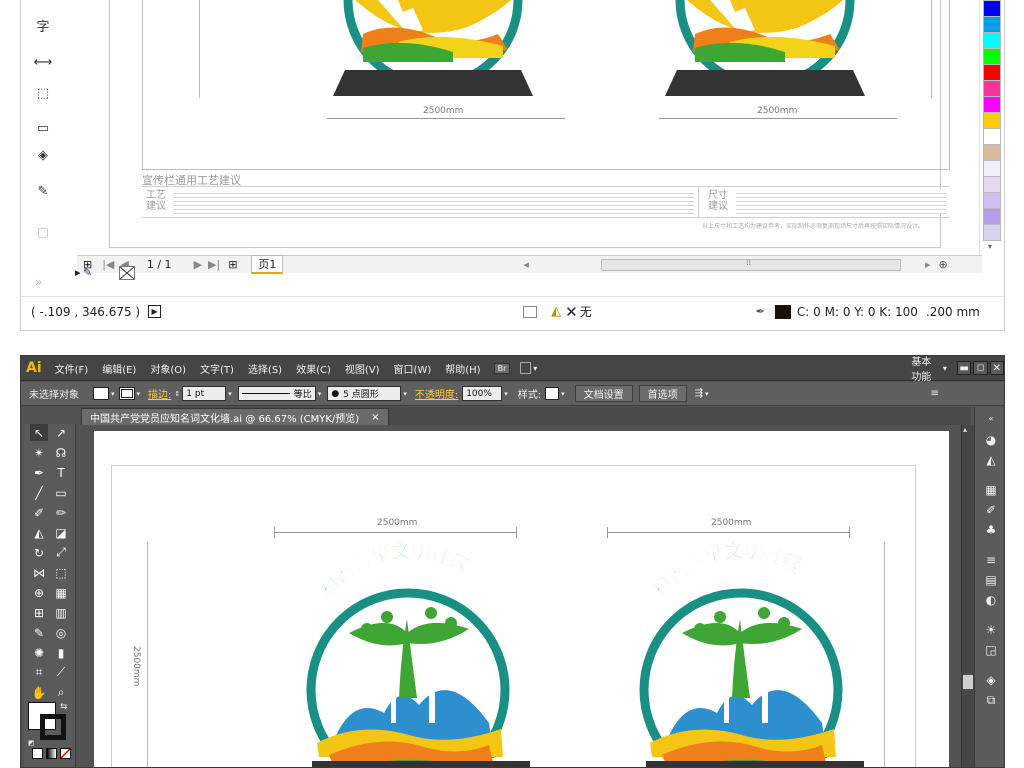  What do you see at coordinates (51, 753) in the screenshot?
I see `gradient-mode-button` at bounding box center [51, 753].